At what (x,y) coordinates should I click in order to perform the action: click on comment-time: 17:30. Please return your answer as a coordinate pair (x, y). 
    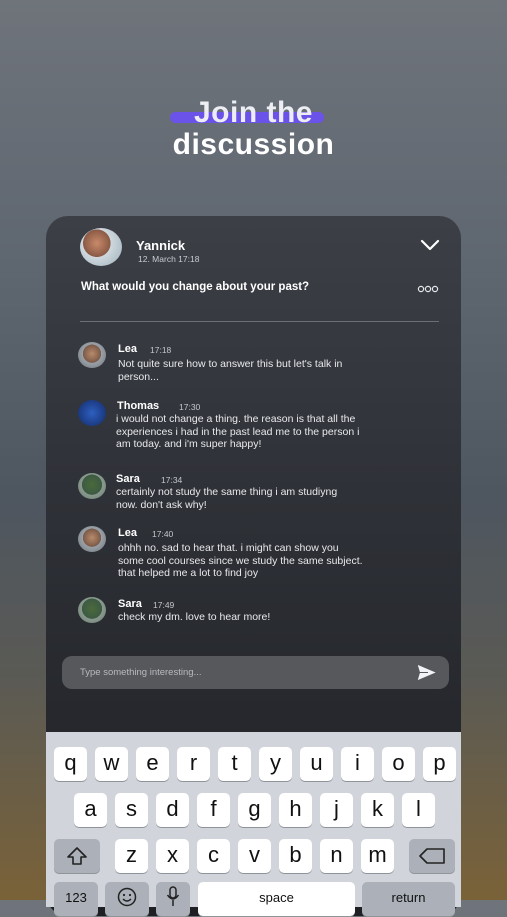
    Looking at the image, I should click on (190, 407).